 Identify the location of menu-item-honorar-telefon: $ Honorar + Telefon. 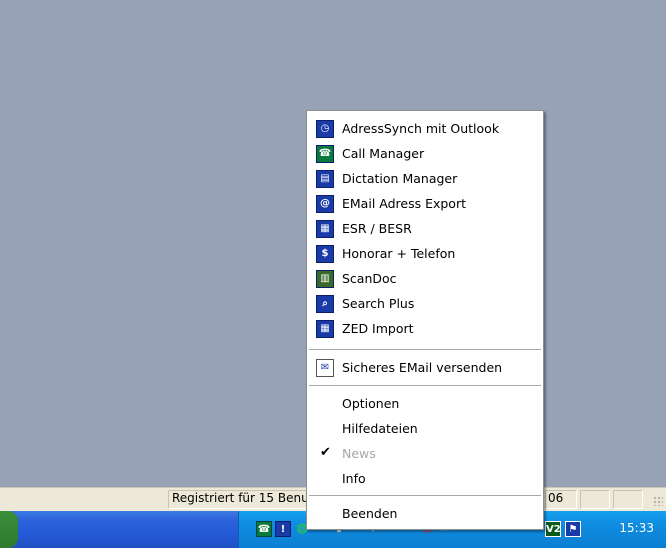
(425, 253).